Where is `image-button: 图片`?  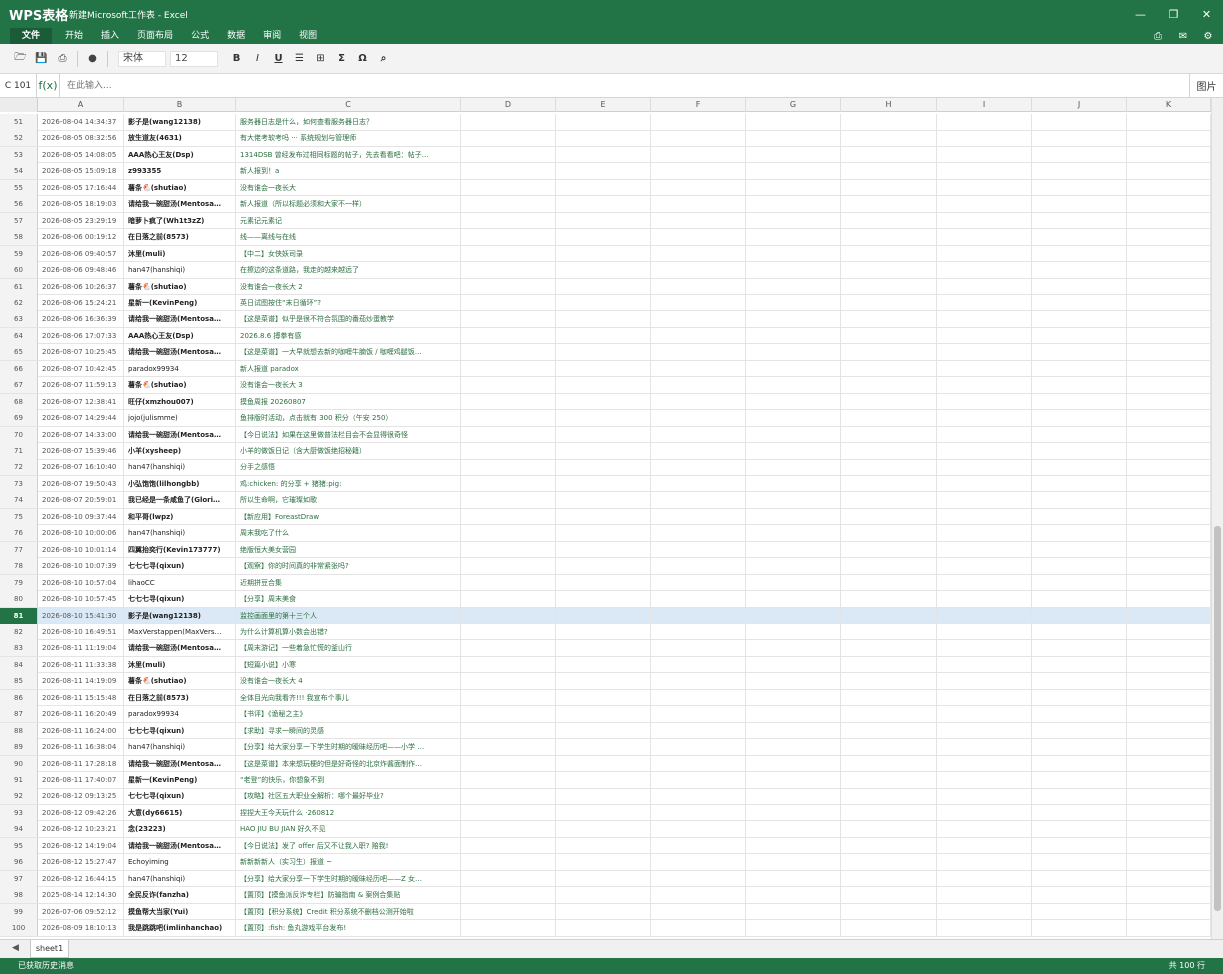
image-button: 图片 is located at coordinates (1206, 85).